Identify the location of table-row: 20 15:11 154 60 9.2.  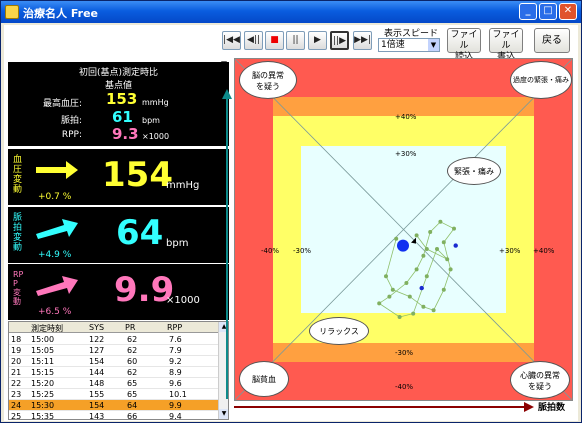
(114, 361).